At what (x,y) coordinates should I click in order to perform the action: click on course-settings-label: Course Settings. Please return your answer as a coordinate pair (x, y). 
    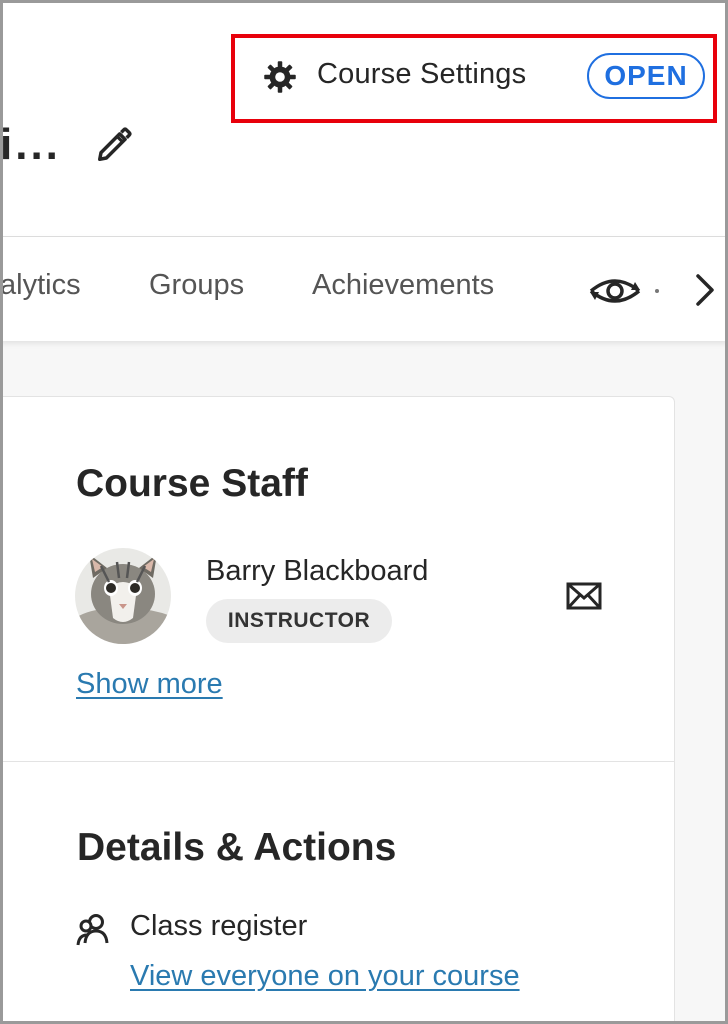
    Looking at the image, I should click on (422, 74).